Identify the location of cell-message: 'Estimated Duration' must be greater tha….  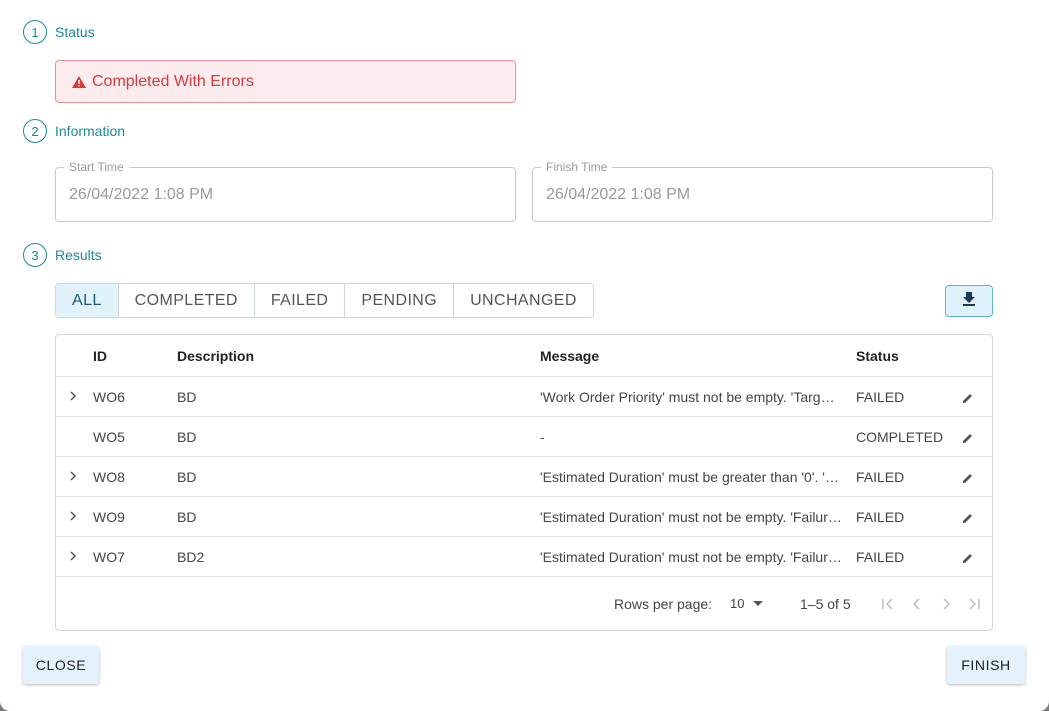
(691, 477).